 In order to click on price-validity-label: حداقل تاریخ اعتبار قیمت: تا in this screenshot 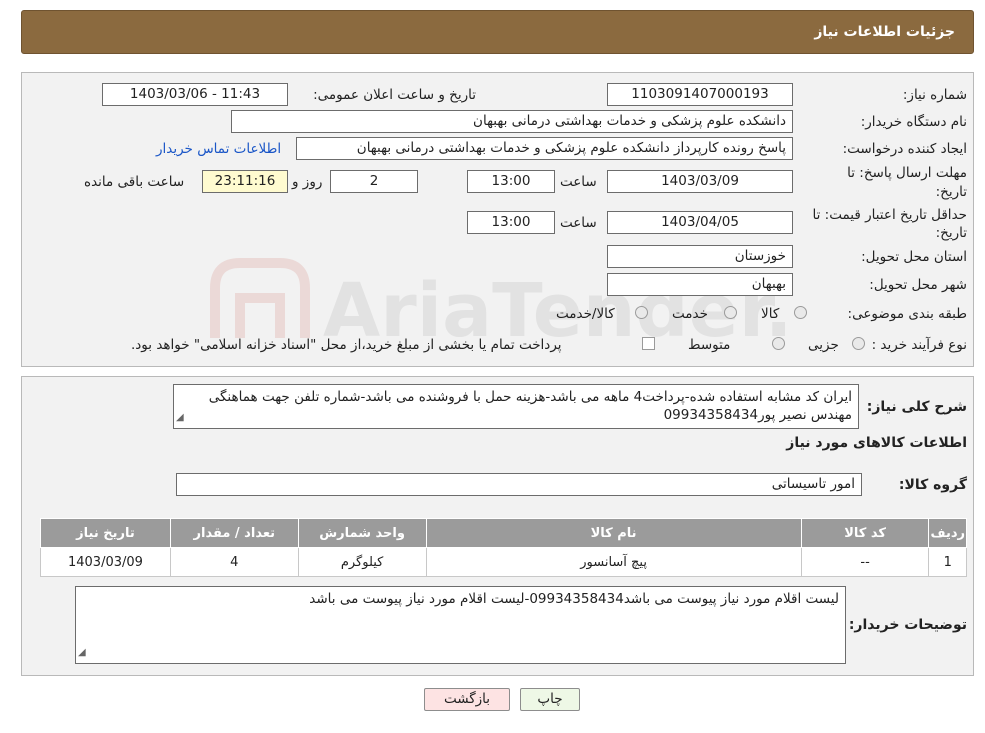, I will do `click(889, 215)`.